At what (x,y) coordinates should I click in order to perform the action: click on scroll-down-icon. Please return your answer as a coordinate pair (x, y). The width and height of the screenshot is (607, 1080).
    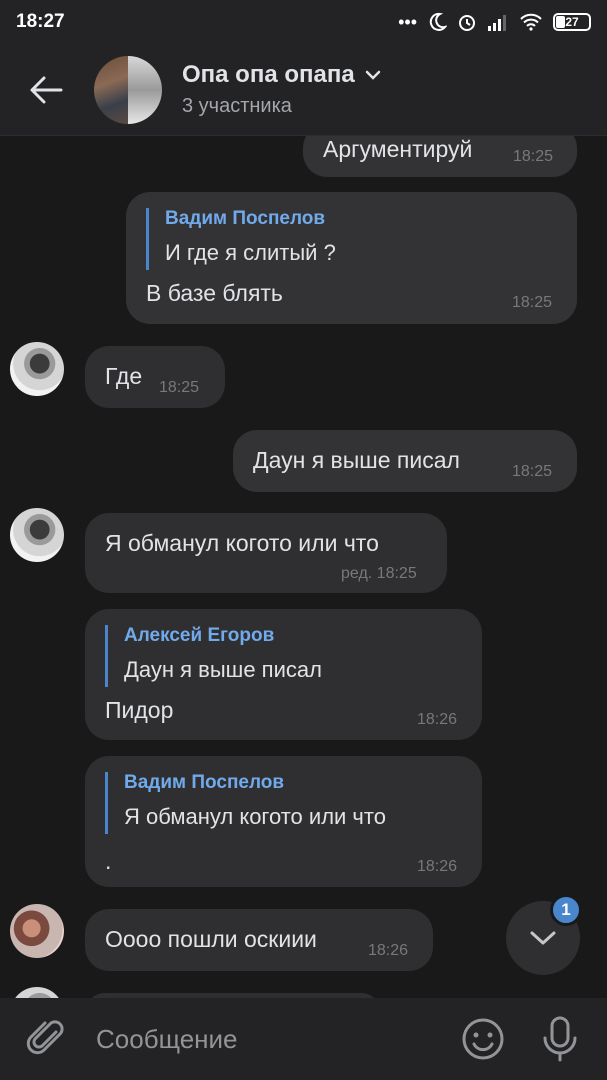
    Looking at the image, I should click on (543, 938).